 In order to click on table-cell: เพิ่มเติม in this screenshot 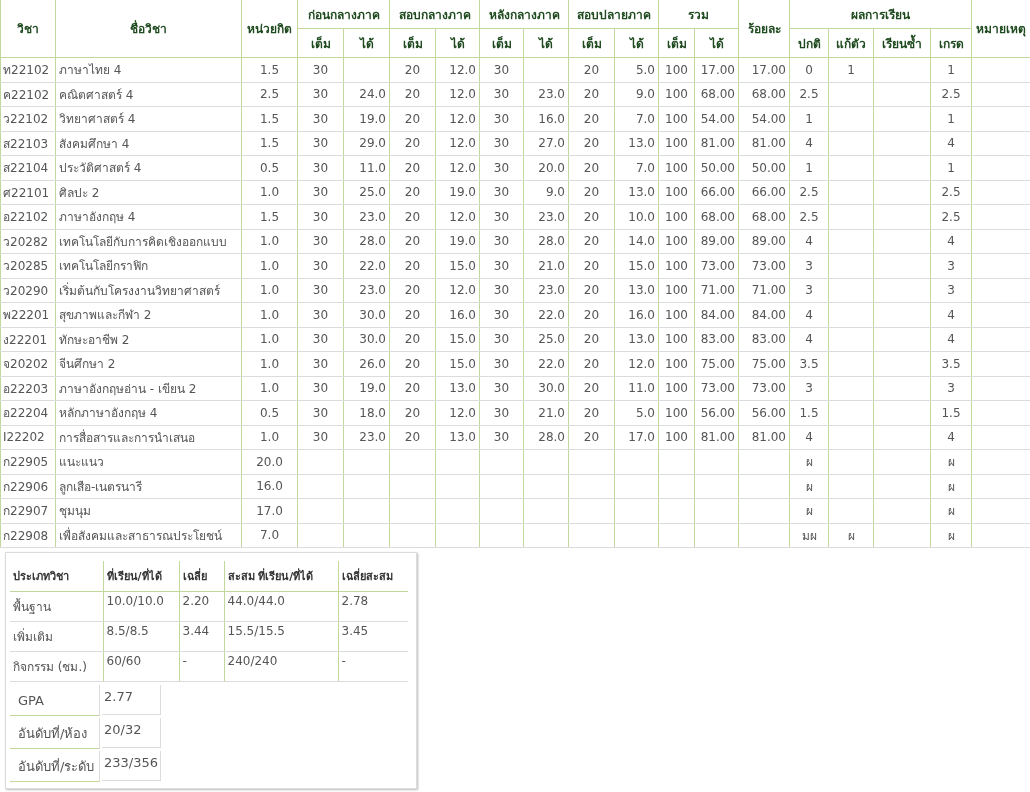, I will do `click(56, 636)`.